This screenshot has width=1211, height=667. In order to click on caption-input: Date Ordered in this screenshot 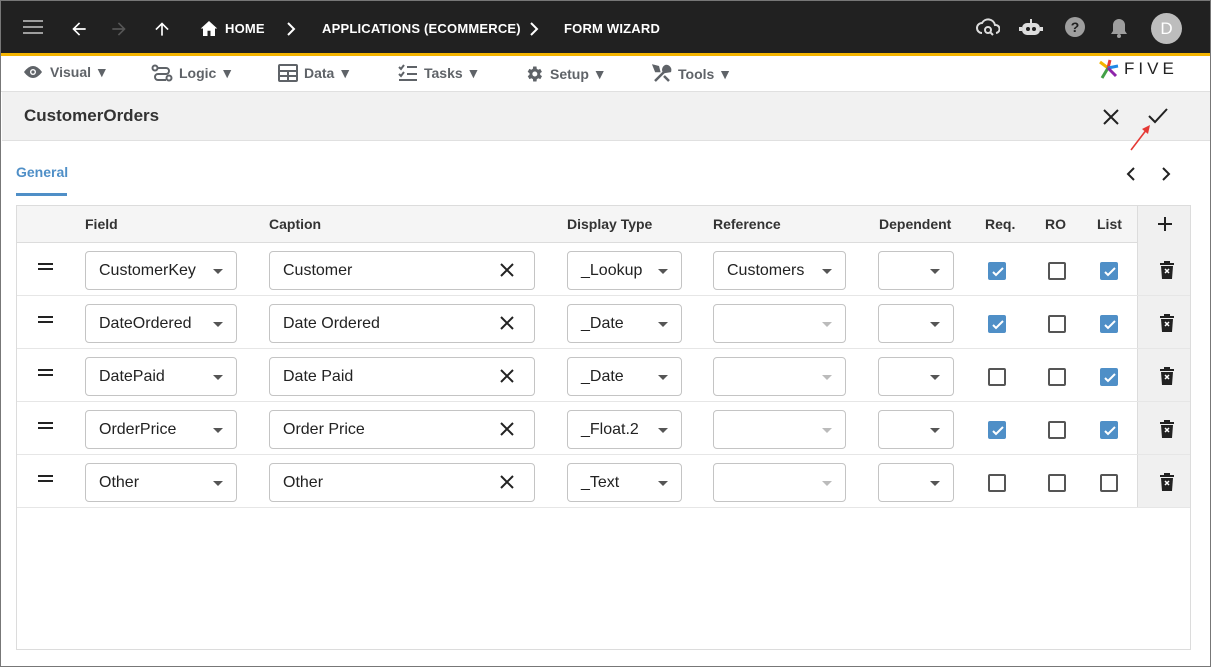, I will do `click(402, 323)`.